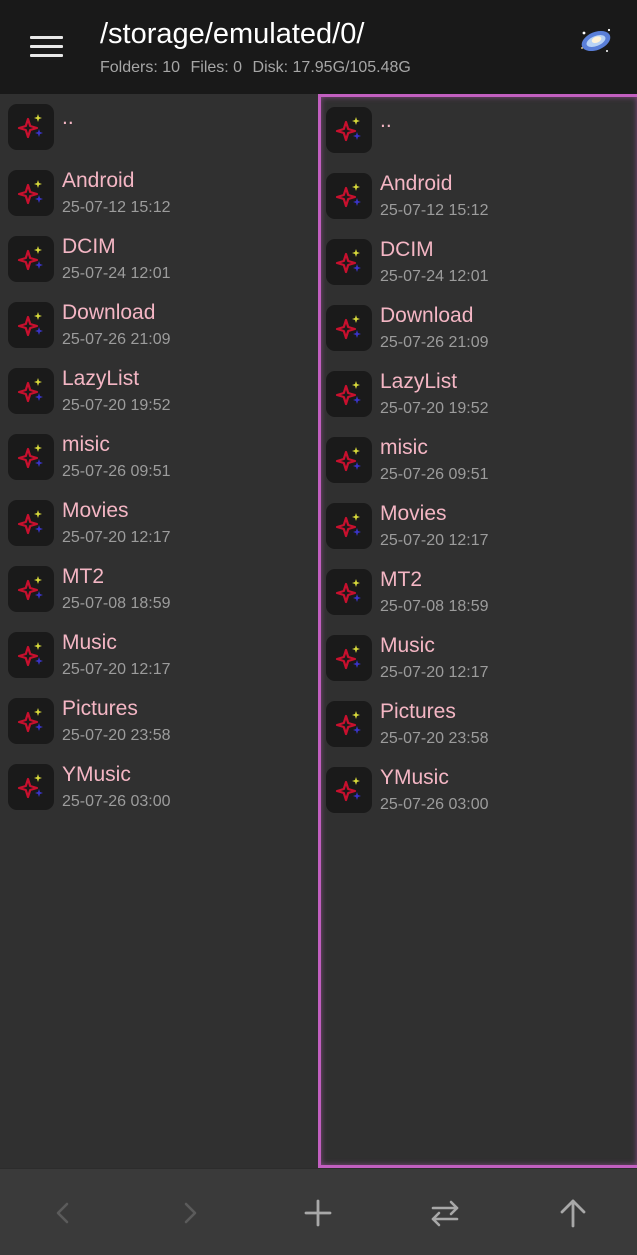  Describe the element at coordinates (573, 1213) in the screenshot. I see `parent-directory-button` at that location.